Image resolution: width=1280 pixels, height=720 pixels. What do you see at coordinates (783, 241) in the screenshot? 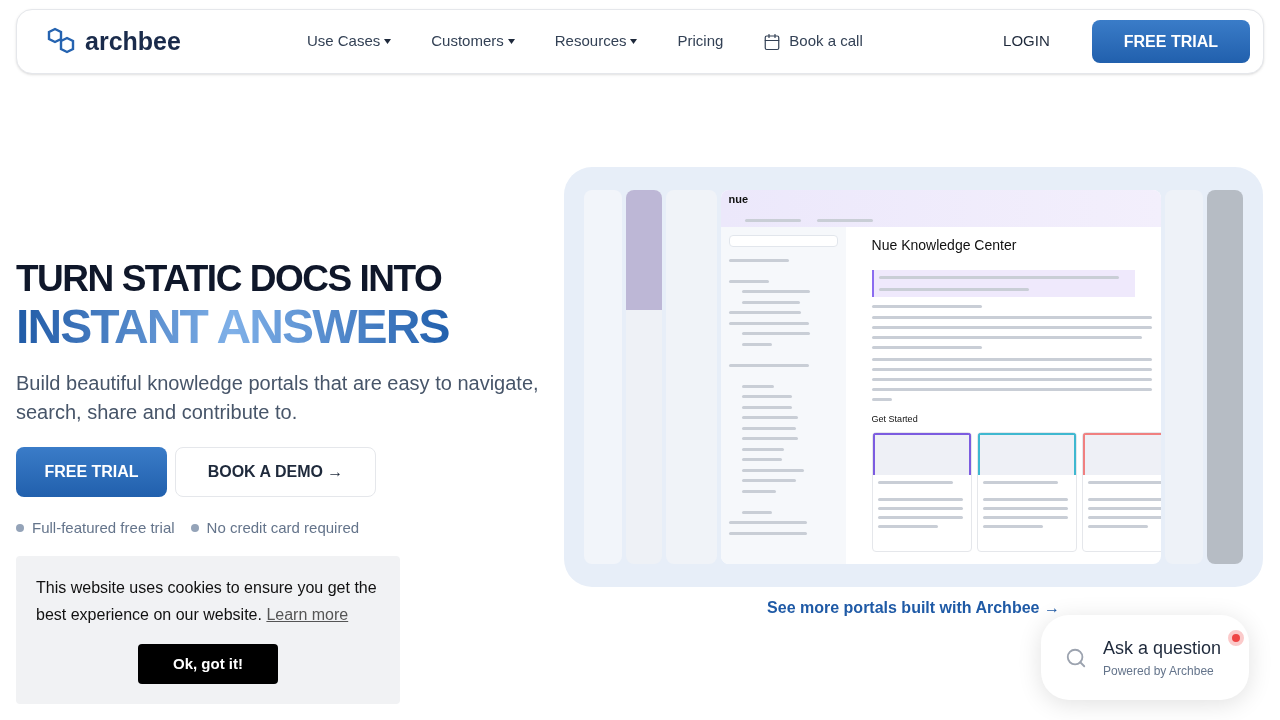
I see `portal-search-field` at bounding box center [783, 241].